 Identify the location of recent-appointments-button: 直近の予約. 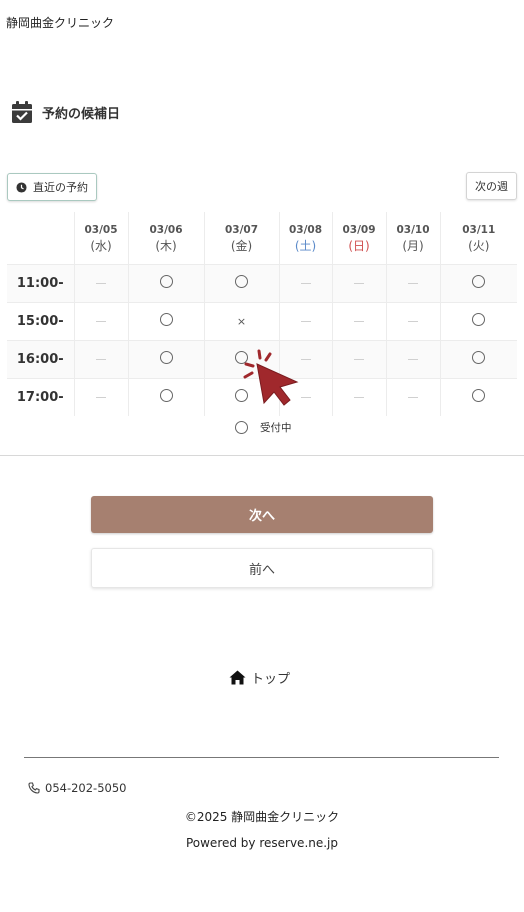
(52, 187).